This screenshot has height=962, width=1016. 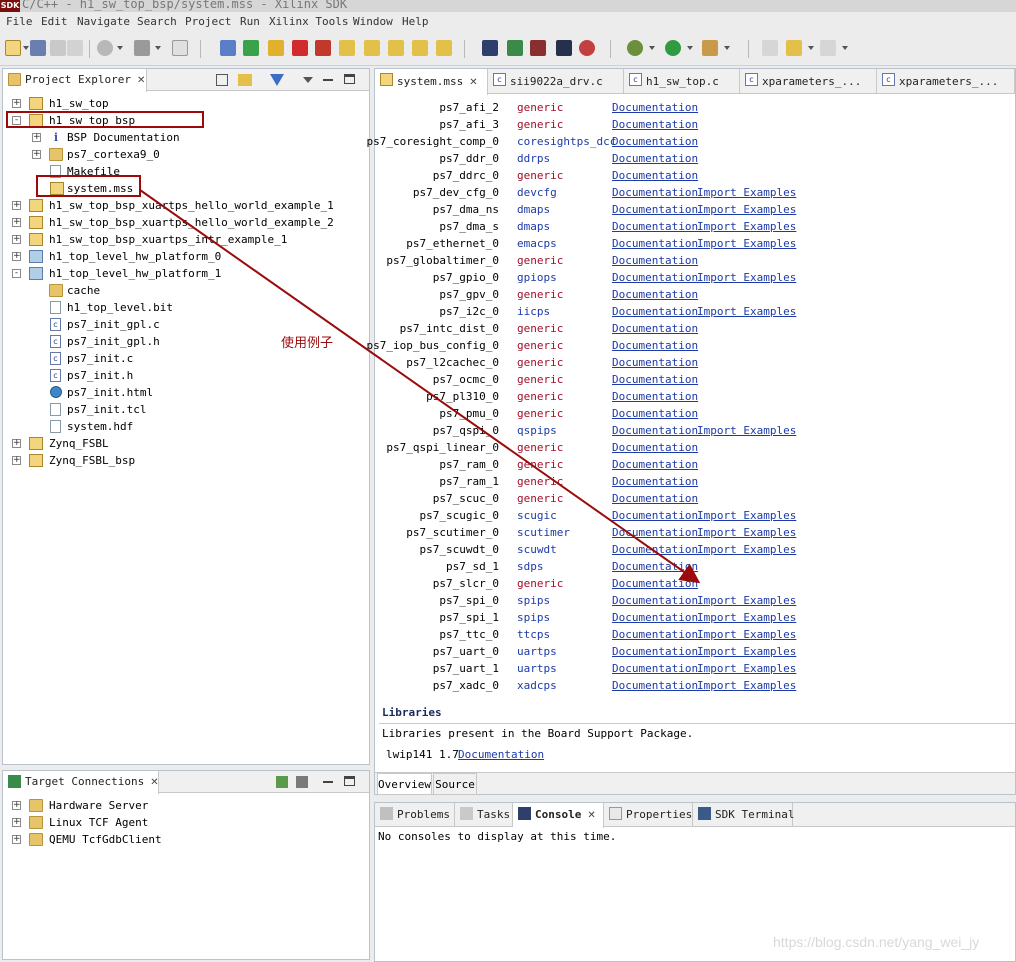 What do you see at coordinates (75, 80) in the screenshot?
I see `tab-project-explorer: Project Explorer ✕` at bounding box center [75, 80].